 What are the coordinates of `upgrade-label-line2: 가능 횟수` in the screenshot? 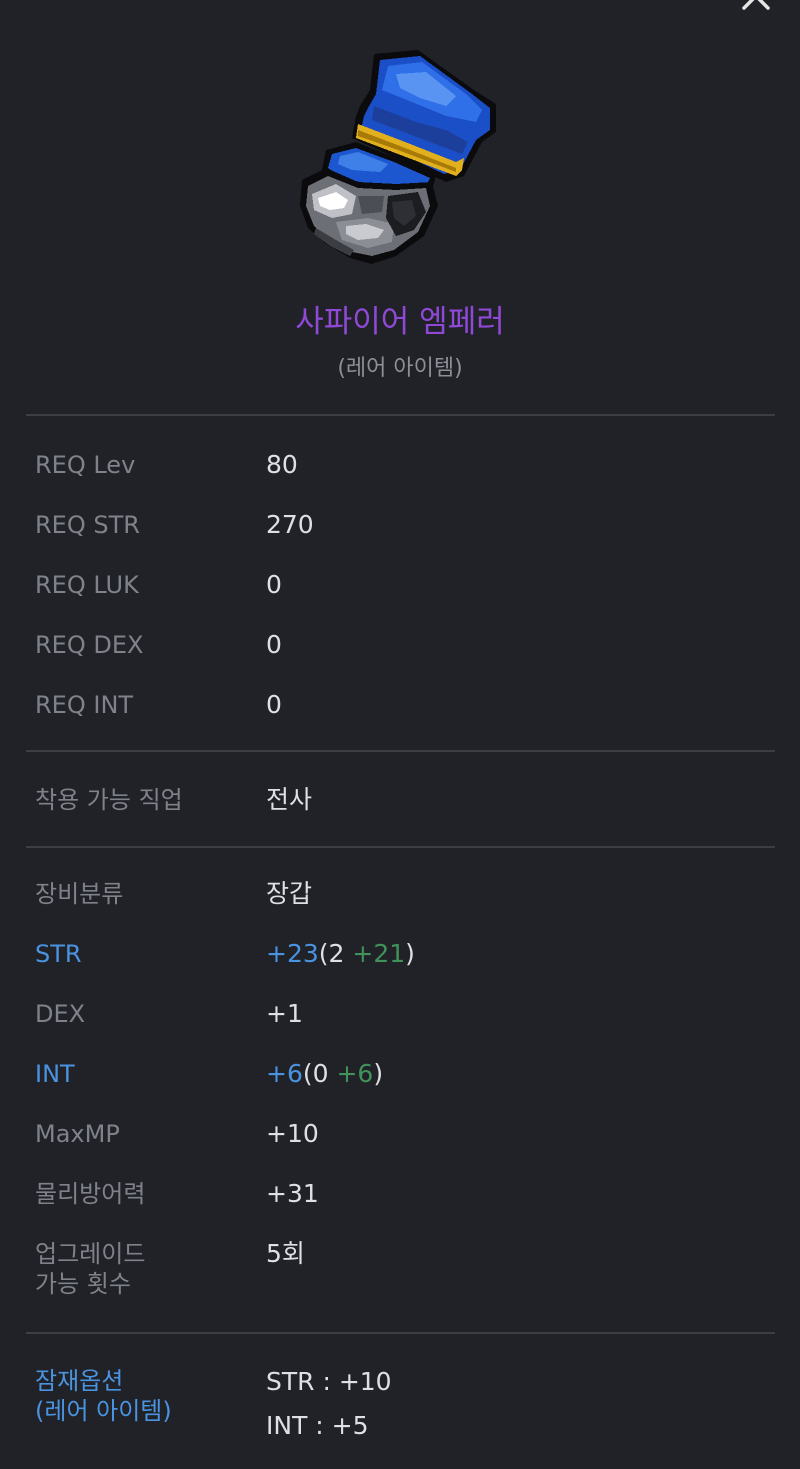 It's located at (83, 1284).